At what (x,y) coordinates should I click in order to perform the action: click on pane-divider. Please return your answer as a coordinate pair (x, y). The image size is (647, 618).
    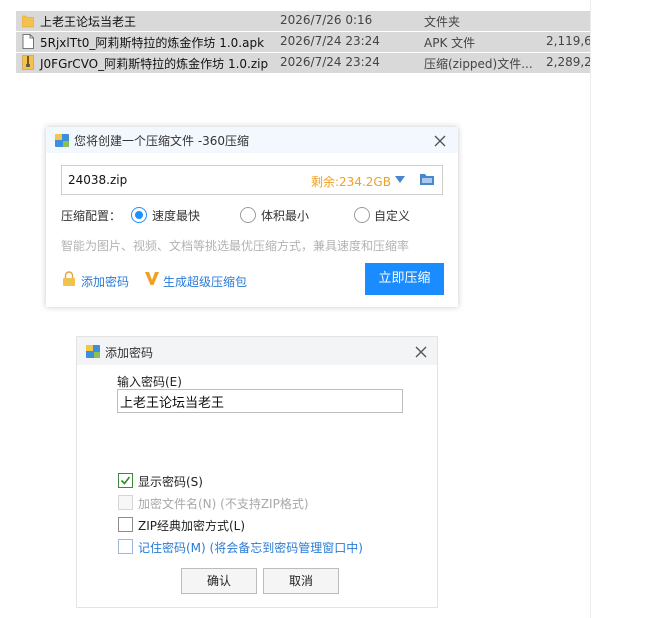
    Looking at the image, I should click on (590, 309).